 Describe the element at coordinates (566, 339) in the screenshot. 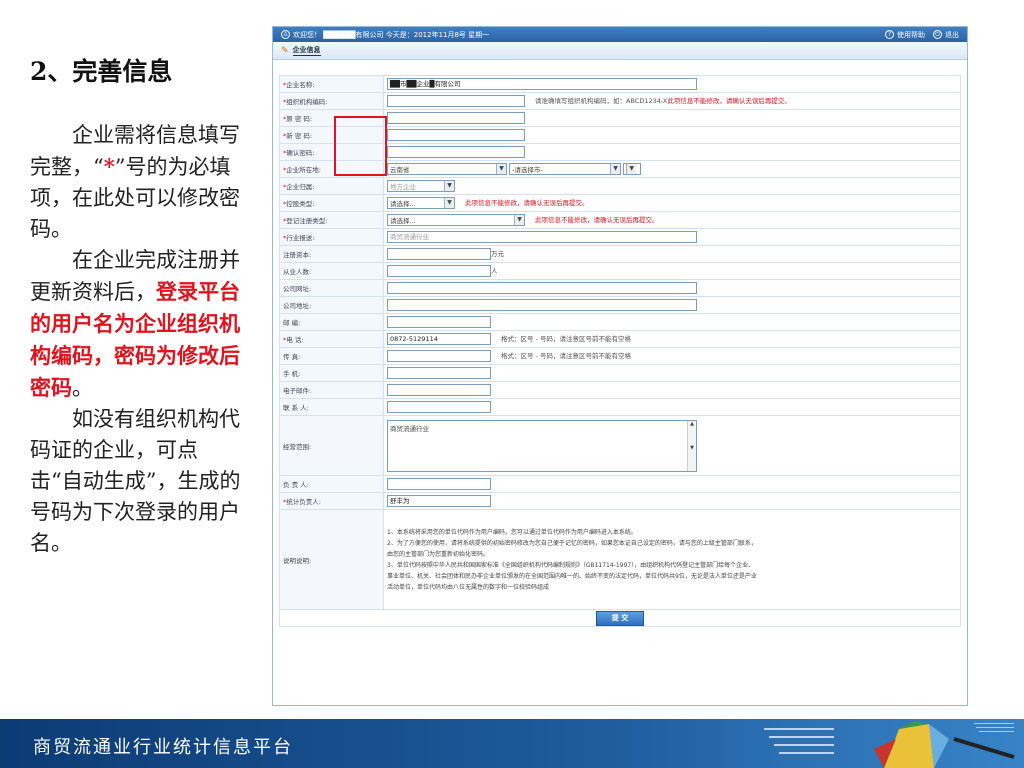

I see `phone-hint: 格式：区号 - 号码，请注意区号前不能有空格` at that location.